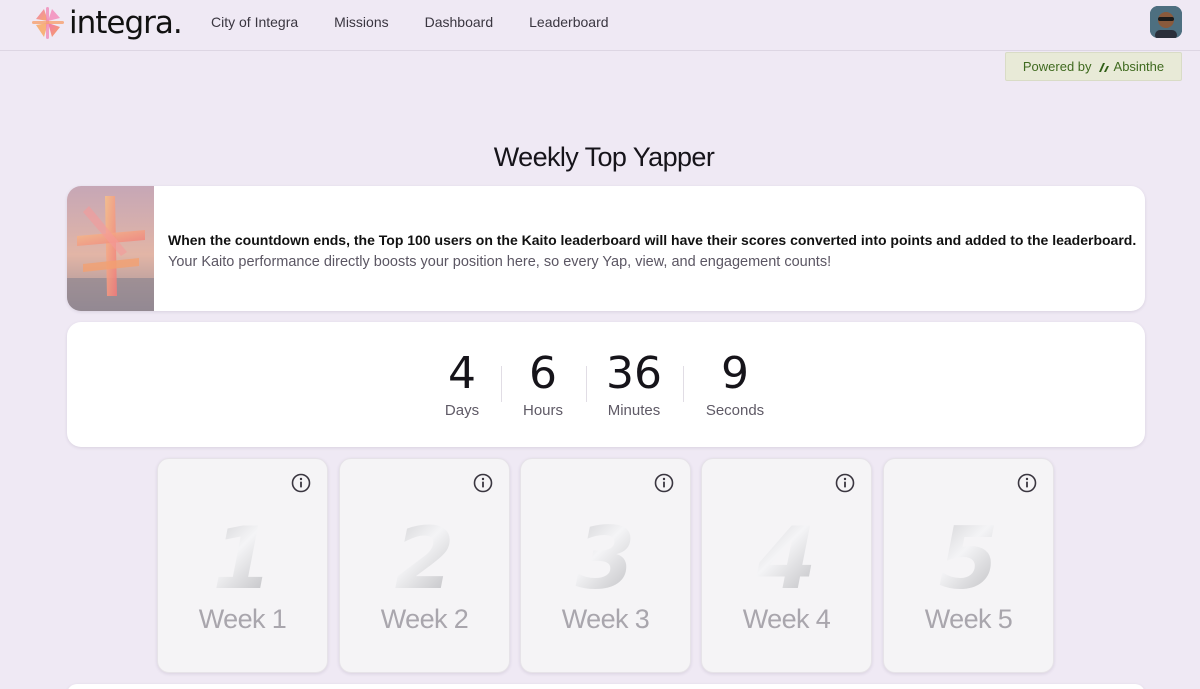 The image size is (1200, 689). Describe the element at coordinates (604, 157) in the screenshot. I see `page-title: Weekly Top Yapper` at that location.